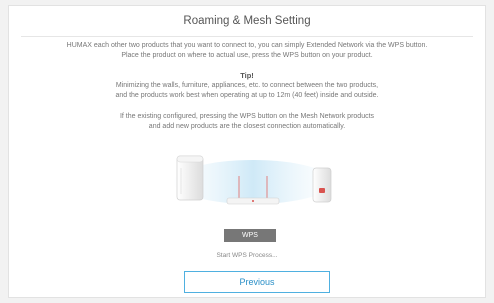 Image resolution: width=494 pixels, height=303 pixels. What do you see at coordinates (247, 36) in the screenshot?
I see `title-divider` at bounding box center [247, 36].